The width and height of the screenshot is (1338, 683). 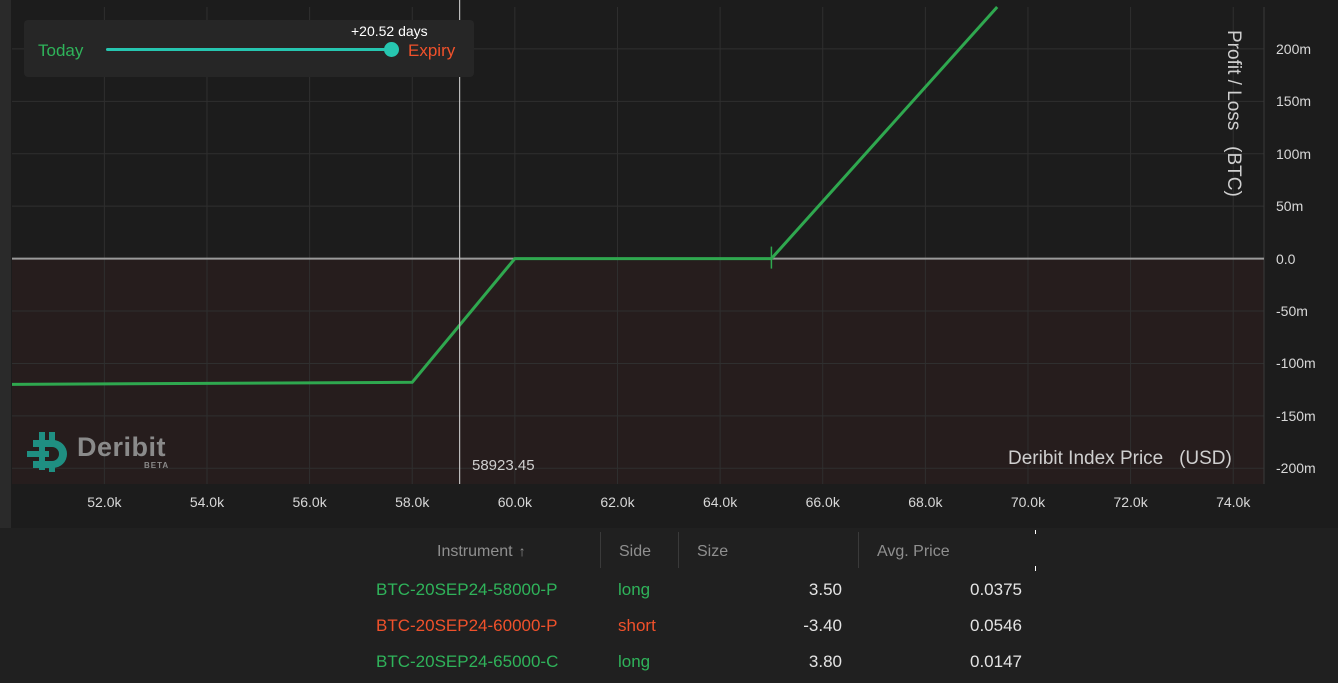 I want to click on row-avg-price: 0.0375, so click(x=996, y=589).